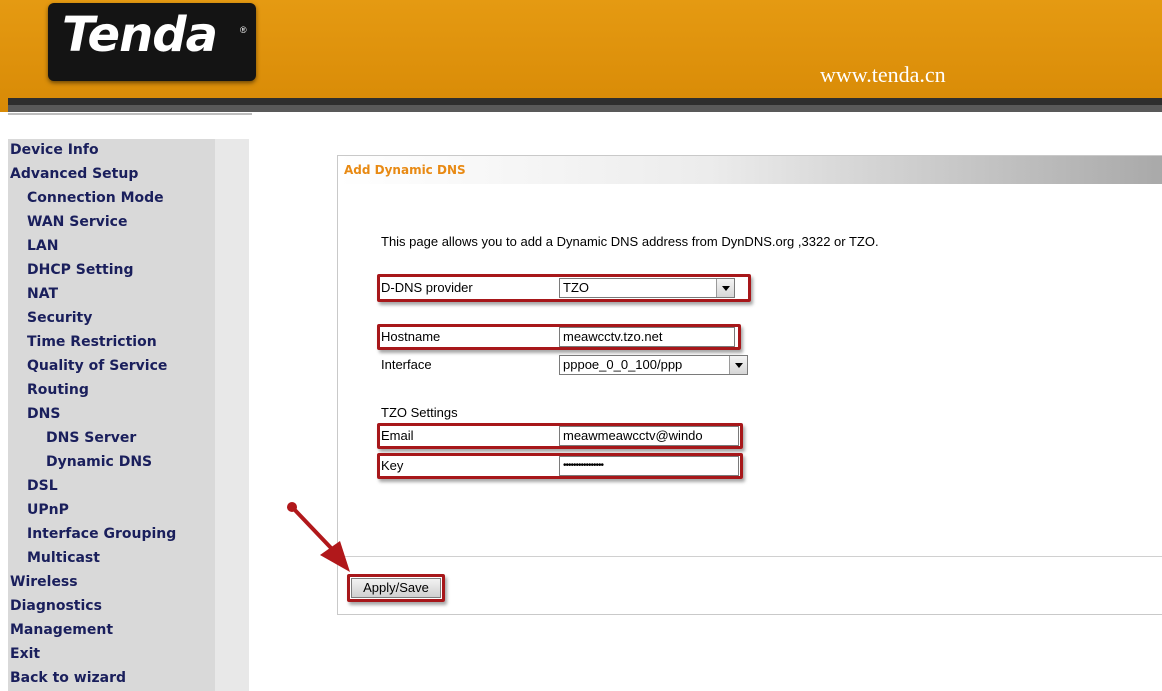  I want to click on tzo-settings-heading: TZO Settings, so click(419, 412).